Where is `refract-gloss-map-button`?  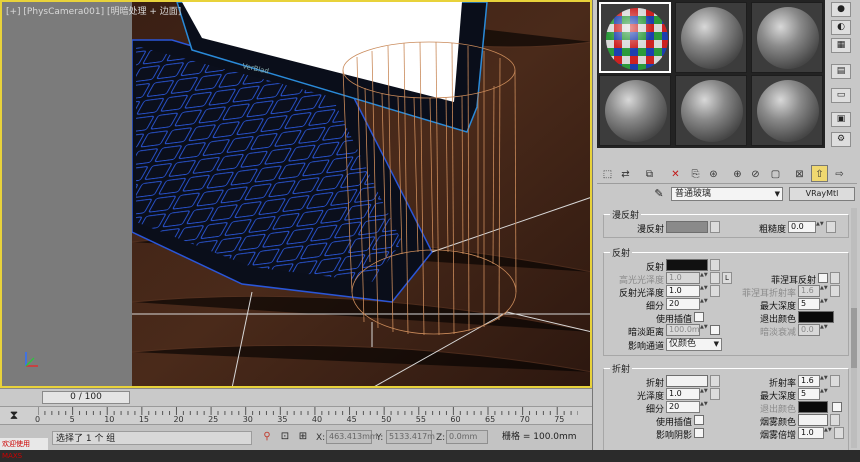 refract-gloss-map-button is located at coordinates (715, 394).